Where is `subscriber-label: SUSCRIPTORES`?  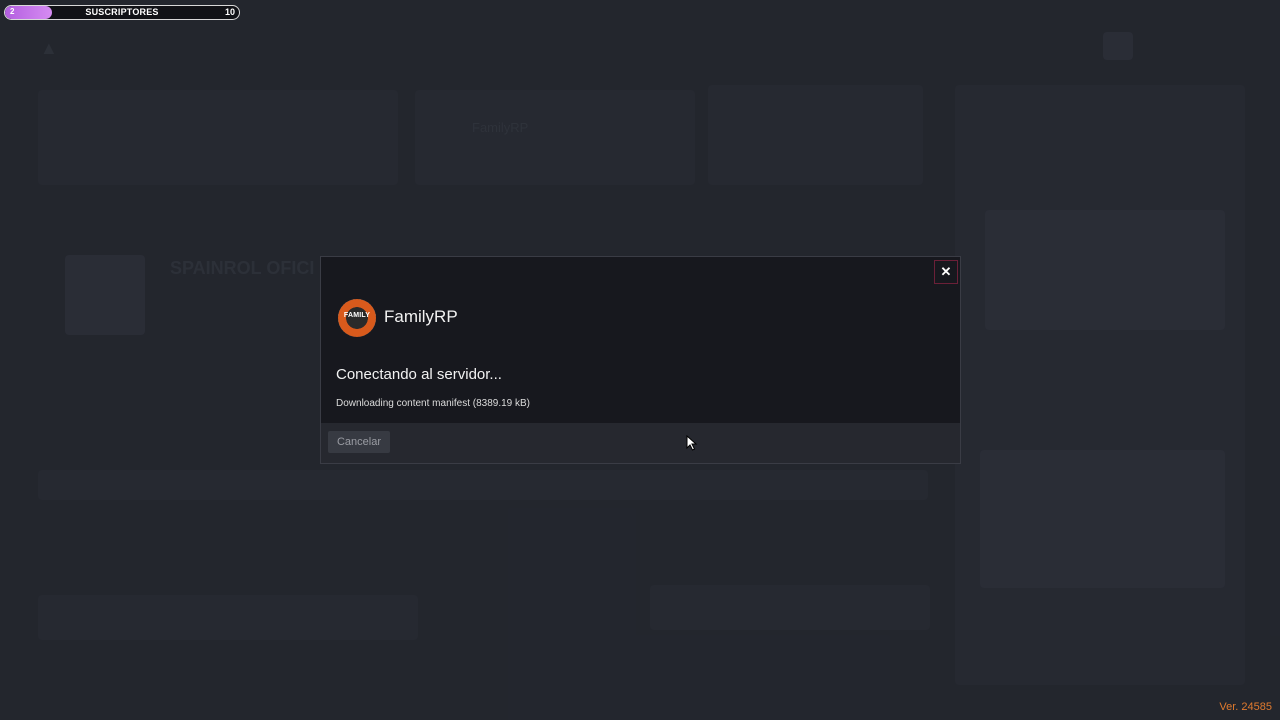
subscriber-label: SUSCRIPTORES is located at coordinates (122, 12).